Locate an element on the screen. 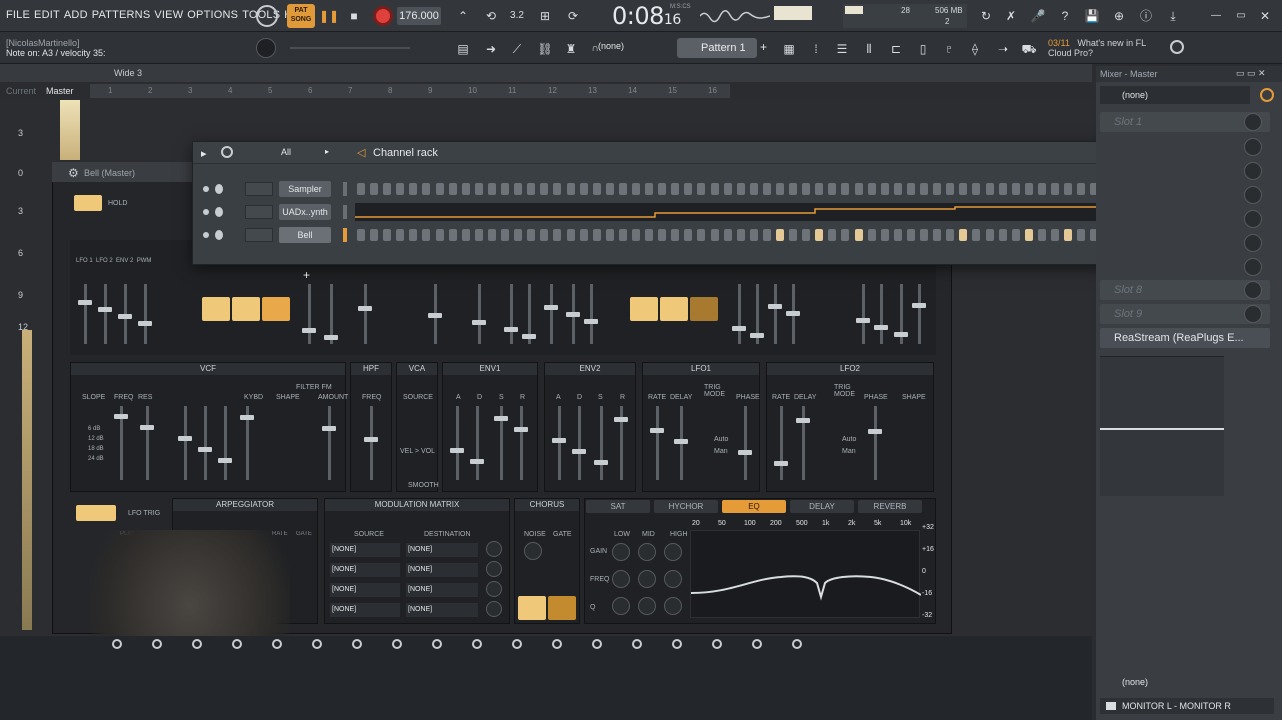  snap-icon: ⌃ is located at coordinates (463, 16).